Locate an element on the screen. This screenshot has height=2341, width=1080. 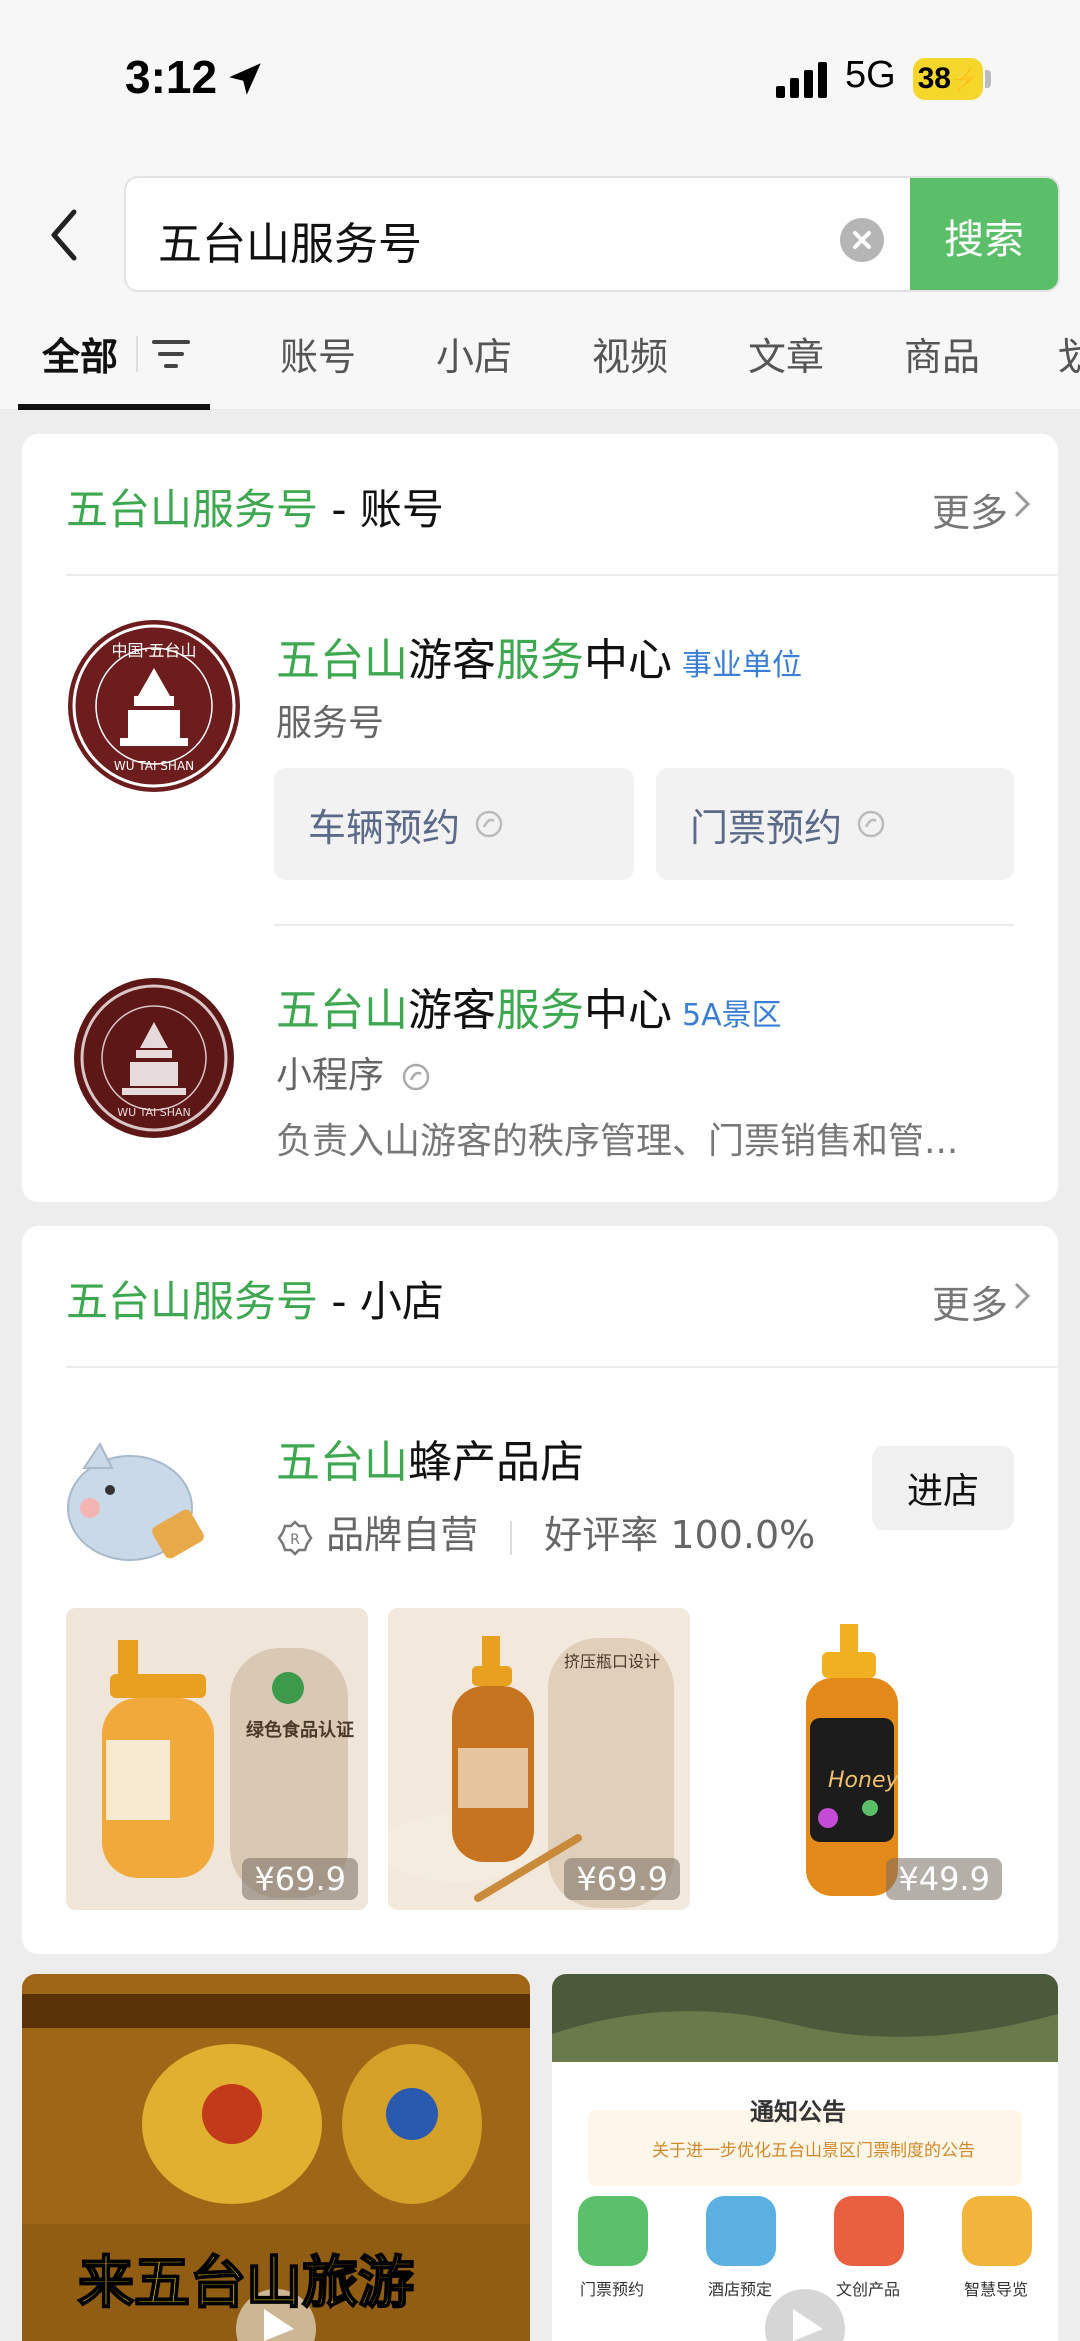
shortcut-guide: 智慧导览 is located at coordinates (996, 2289).